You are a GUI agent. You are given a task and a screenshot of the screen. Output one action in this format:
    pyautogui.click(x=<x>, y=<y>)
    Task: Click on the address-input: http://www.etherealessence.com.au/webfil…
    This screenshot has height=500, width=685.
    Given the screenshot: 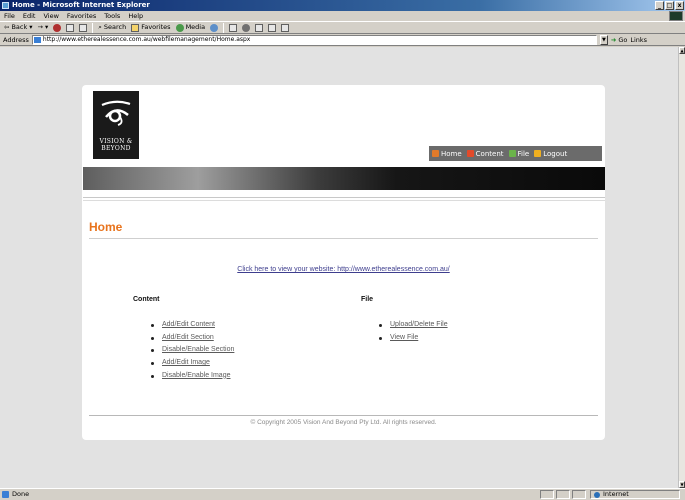 What is the action you would take?
    pyautogui.click(x=314, y=39)
    